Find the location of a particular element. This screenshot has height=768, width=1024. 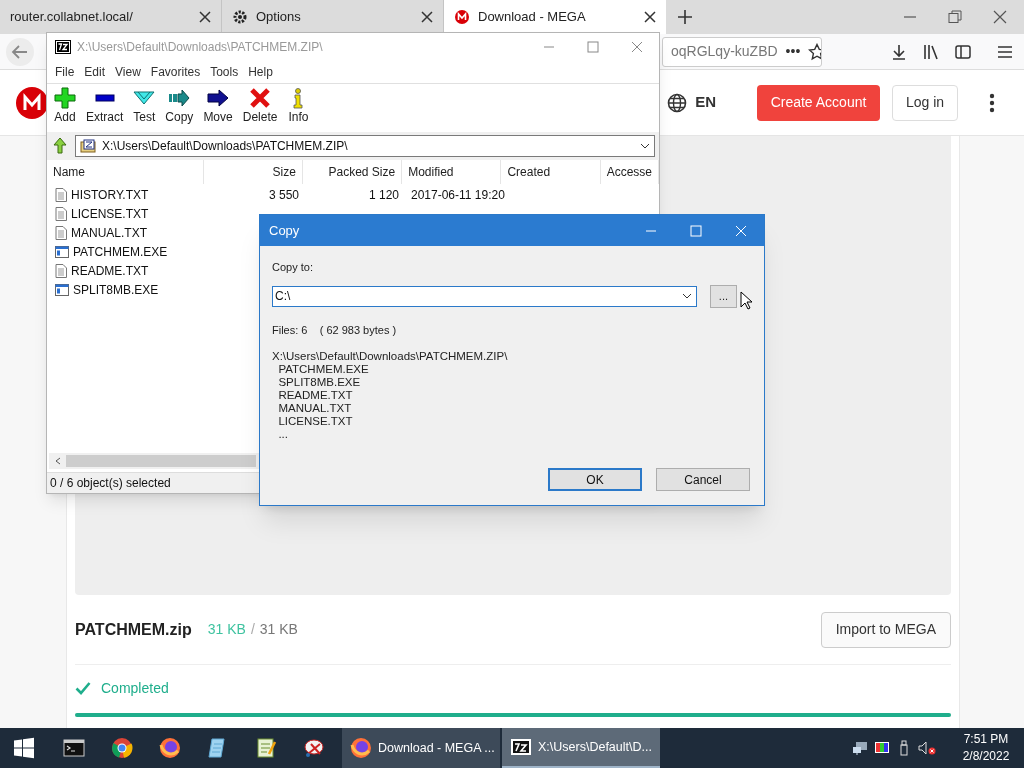

browser-tab: Download - MEGA is located at coordinates (555, 17).